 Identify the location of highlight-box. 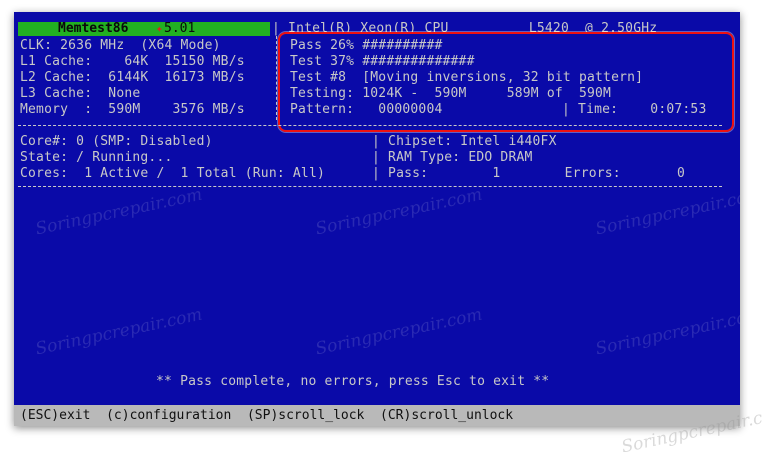
(506, 82).